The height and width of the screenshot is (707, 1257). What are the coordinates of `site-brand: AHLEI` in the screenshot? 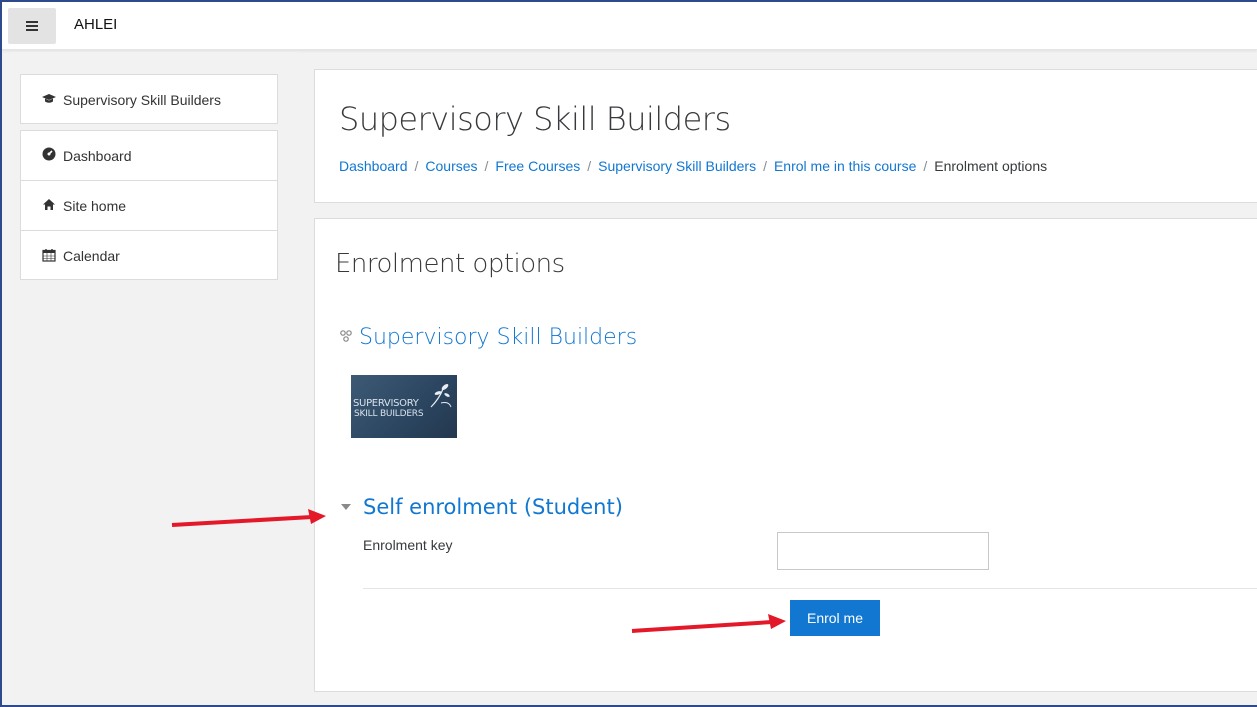 It's located at (95, 24).